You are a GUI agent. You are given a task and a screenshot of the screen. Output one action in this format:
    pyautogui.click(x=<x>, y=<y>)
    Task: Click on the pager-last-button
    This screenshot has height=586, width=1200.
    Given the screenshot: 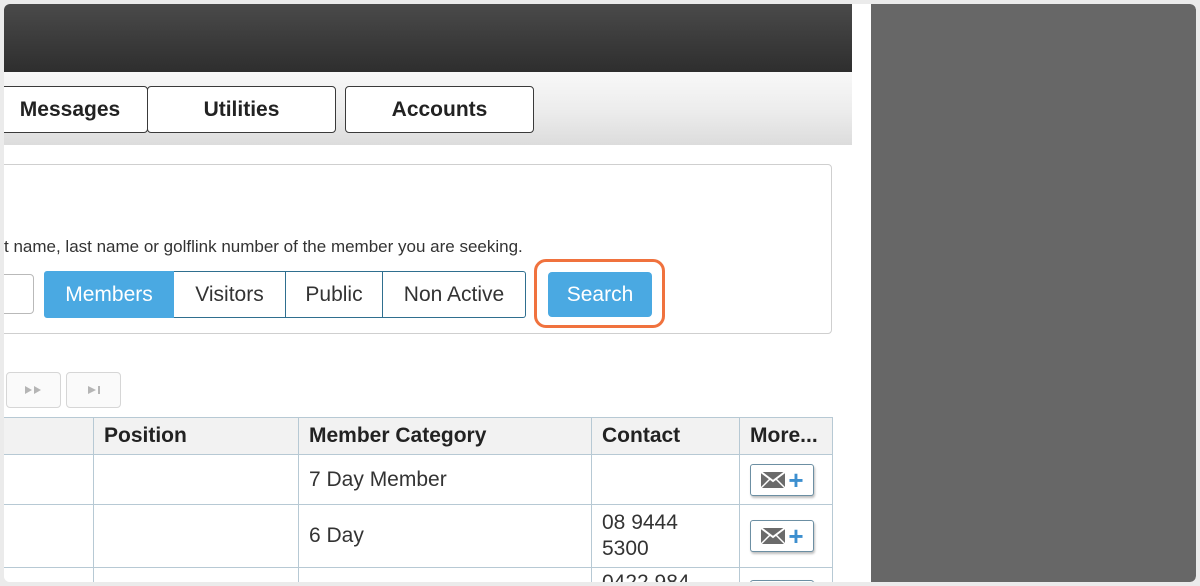 What is the action you would take?
    pyautogui.click(x=93, y=390)
    